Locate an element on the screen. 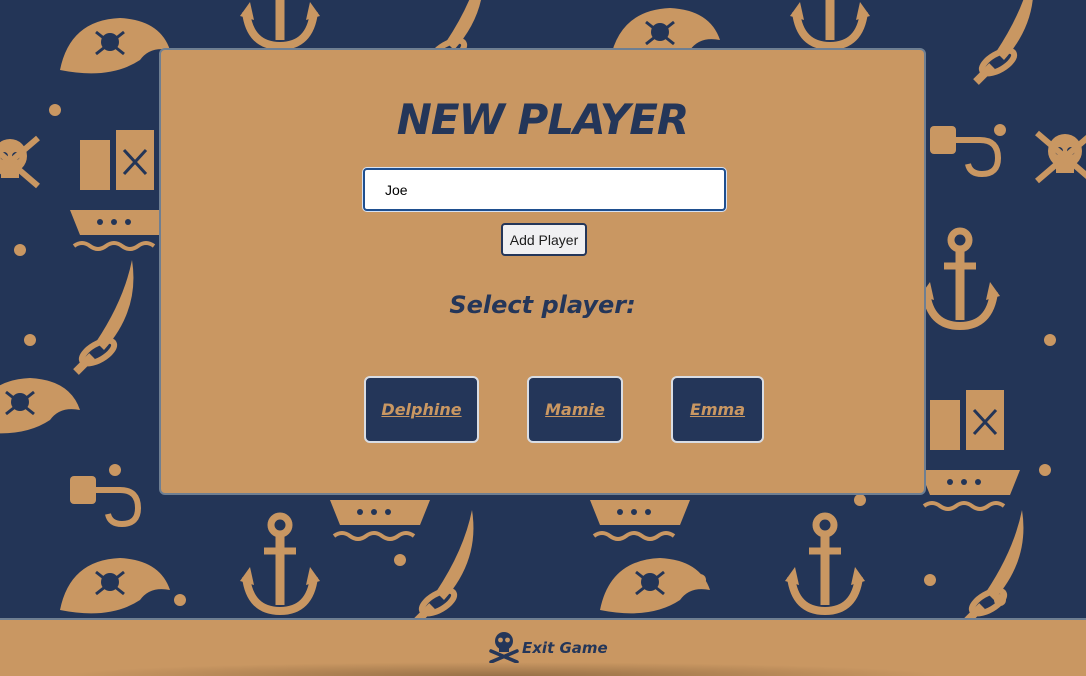 This screenshot has height=676, width=1086. player-link: Mamie is located at coordinates (575, 409).